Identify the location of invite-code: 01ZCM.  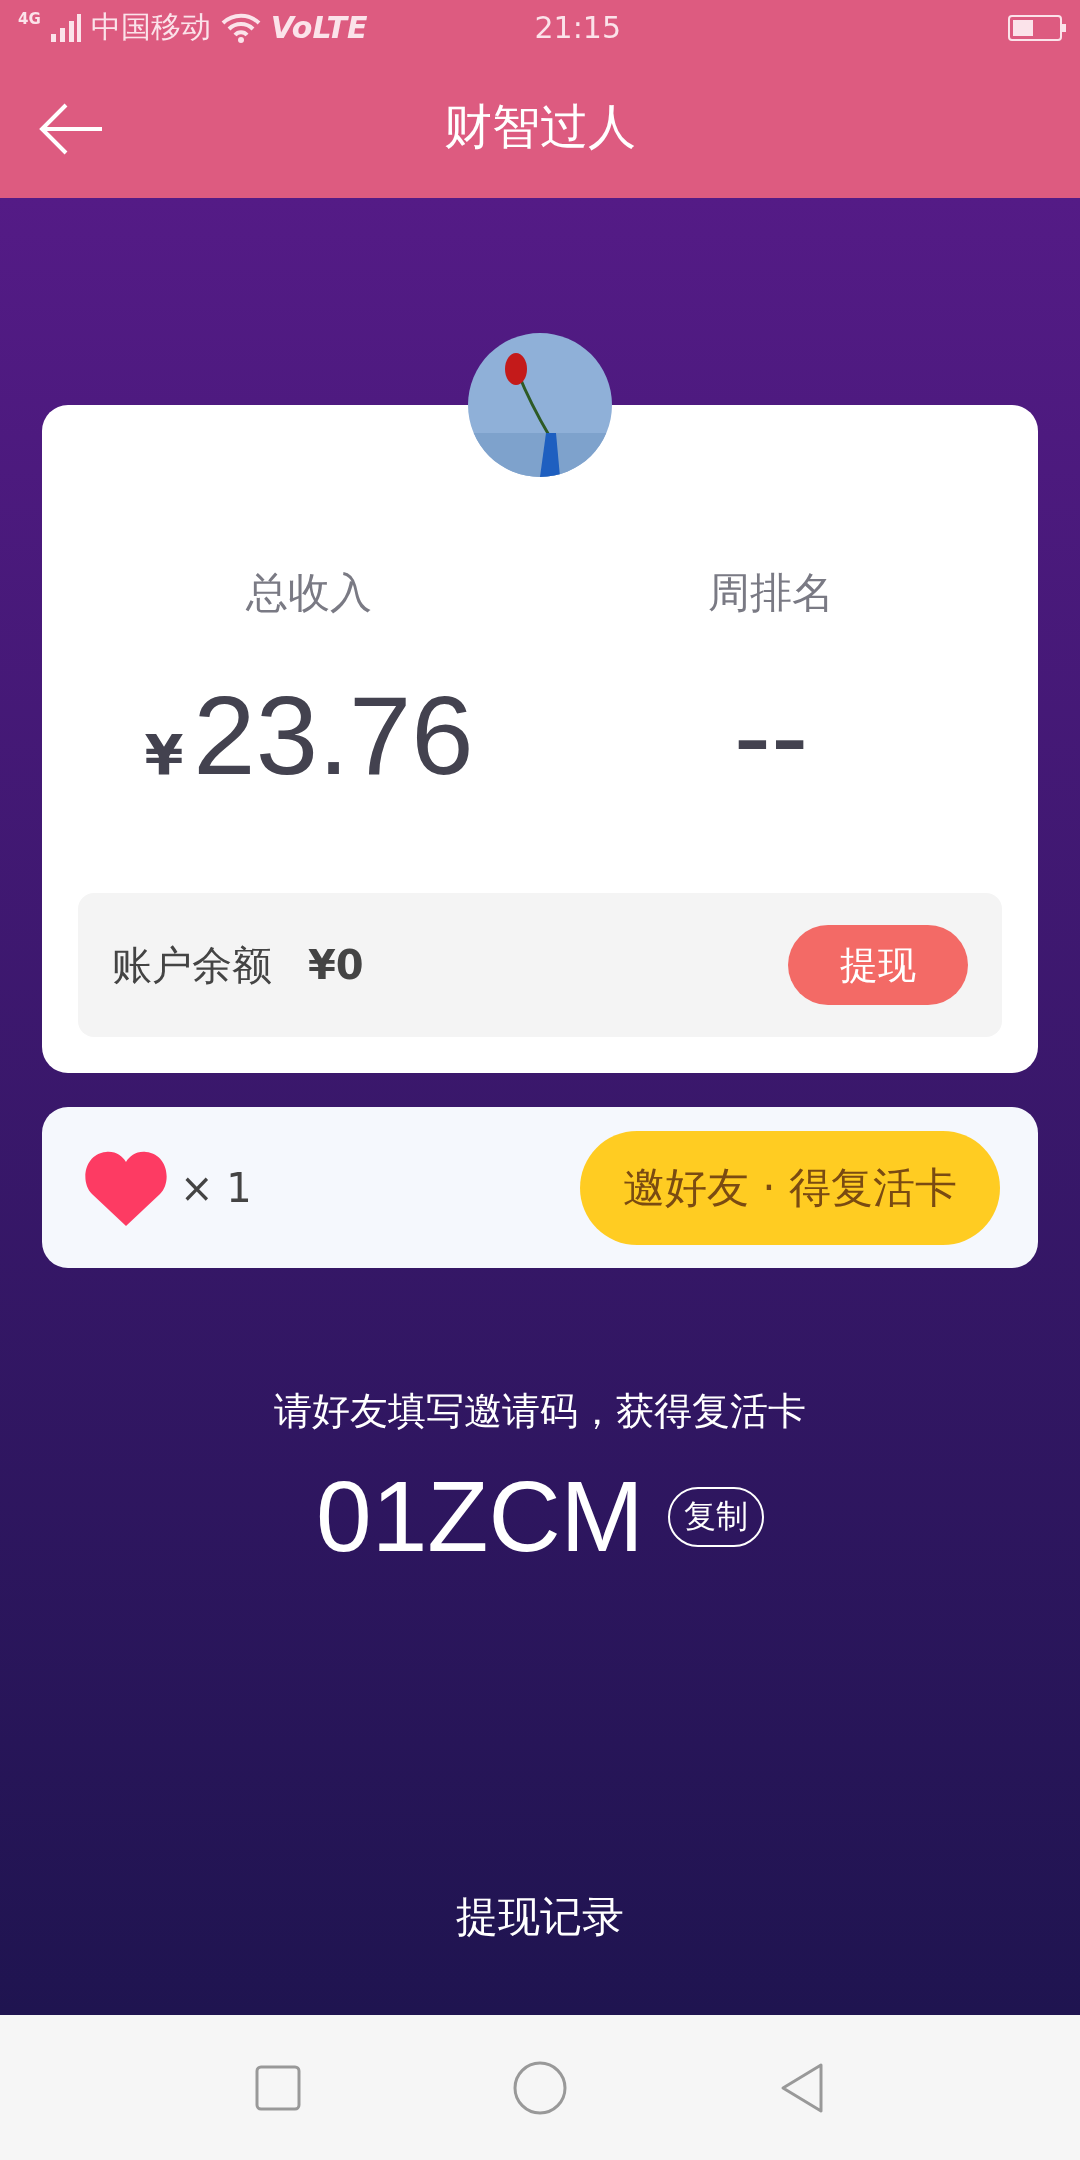
(480, 1516).